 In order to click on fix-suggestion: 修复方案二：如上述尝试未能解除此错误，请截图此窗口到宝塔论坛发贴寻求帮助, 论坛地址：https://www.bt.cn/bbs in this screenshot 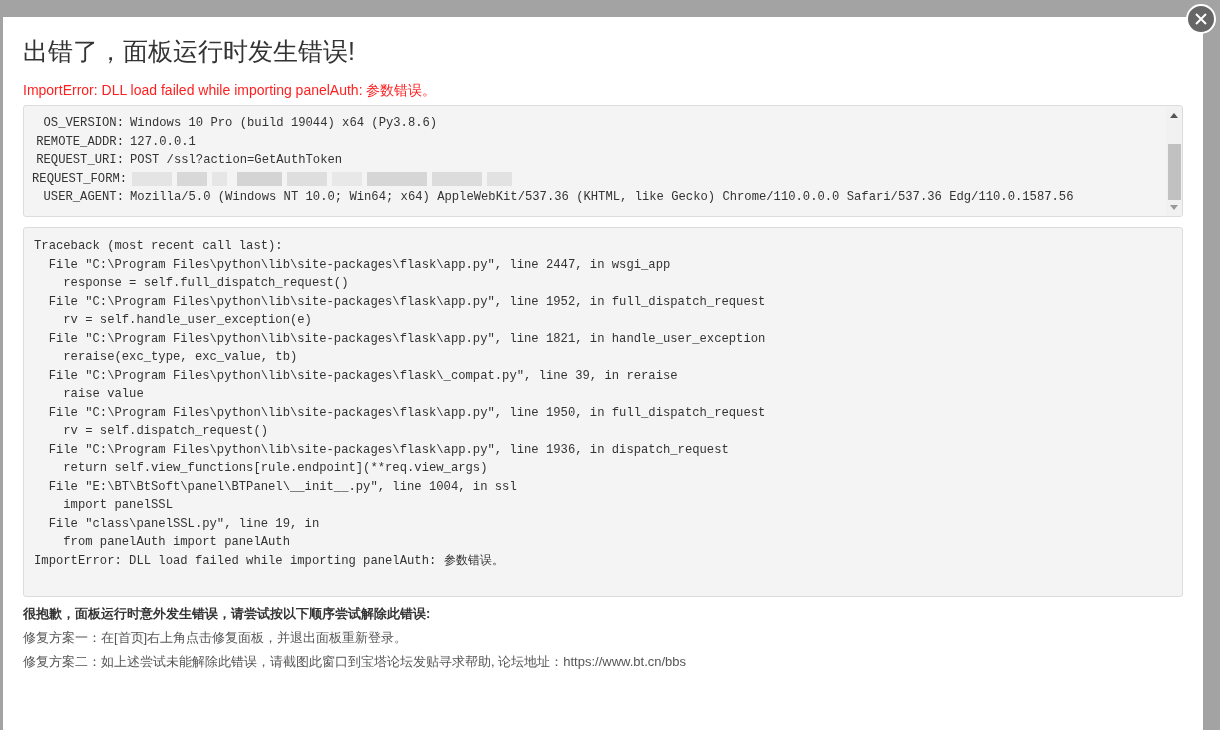, I will do `click(355, 662)`.